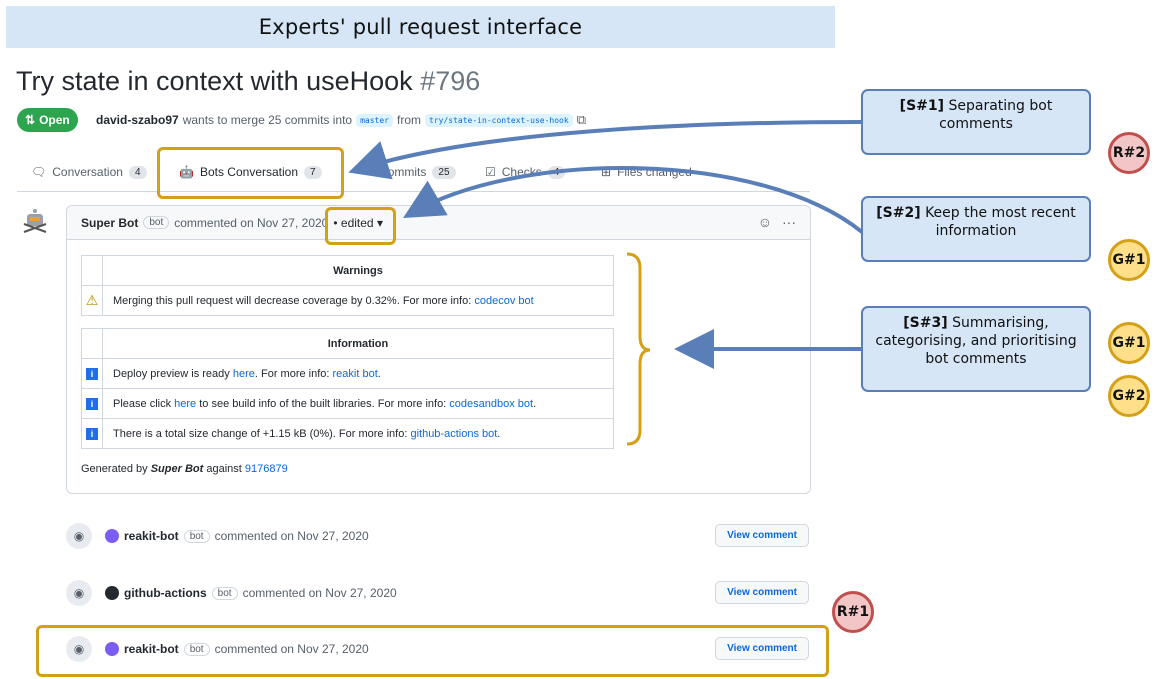 This screenshot has height=679, width=1160. I want to click on arrow-s2, so click(633, 200).